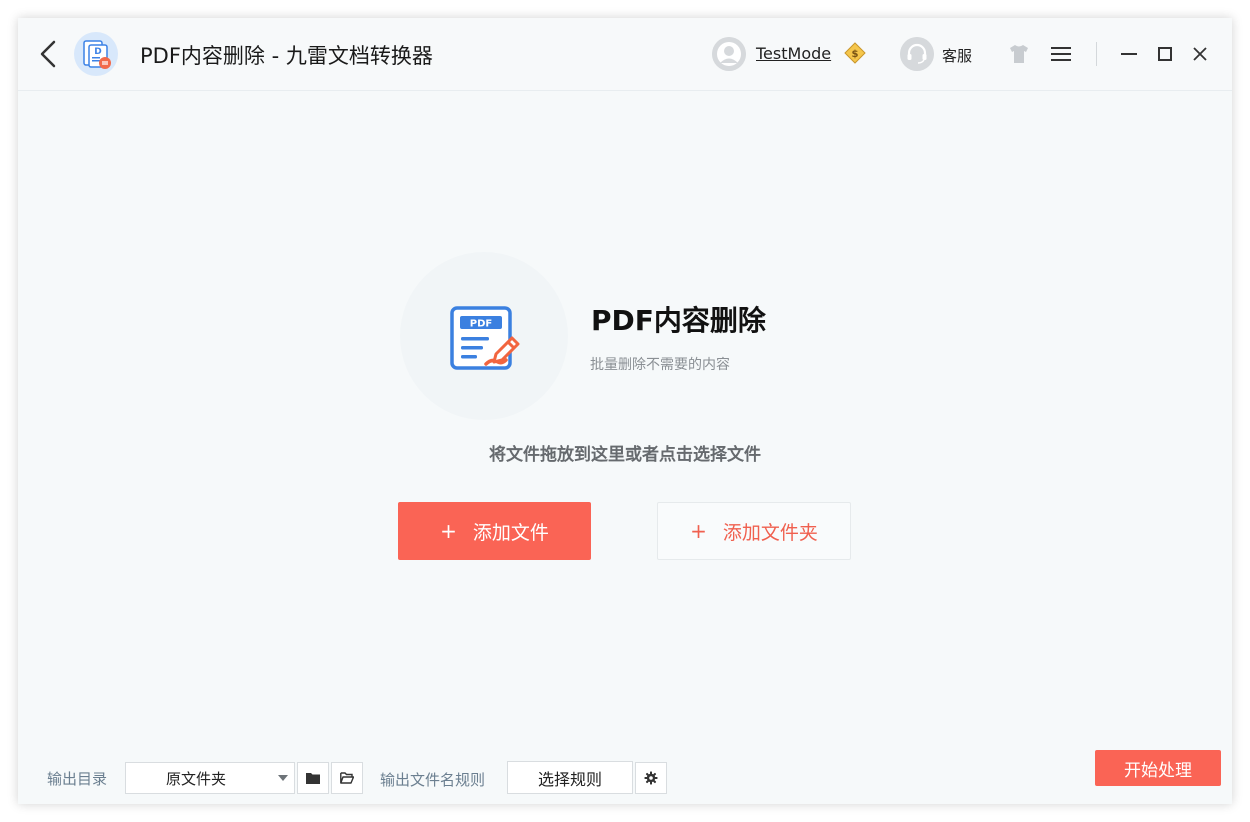  What do you see at coordinates (1096, 54) in the screenshot?
I see `title-divider` at bounding box center [1096, 54].